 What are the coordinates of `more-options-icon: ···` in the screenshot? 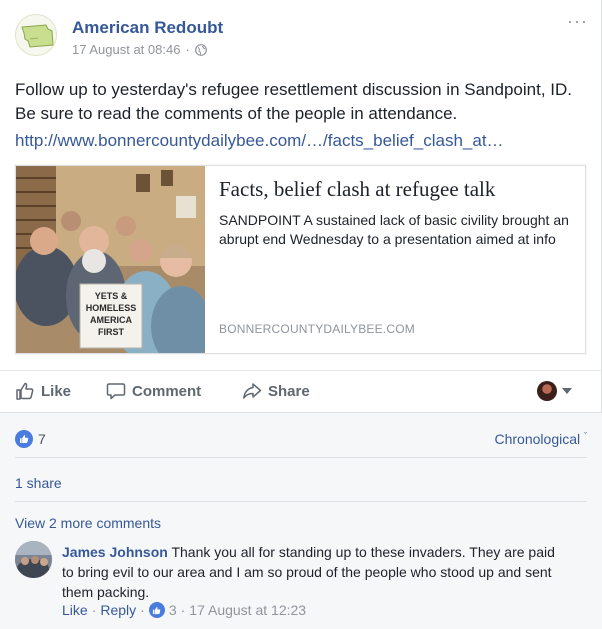 It's located at (577, 21).